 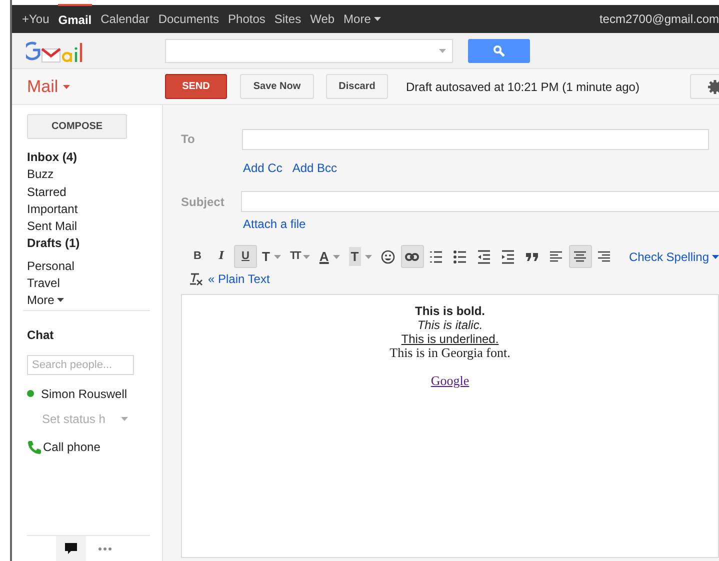 What do you see at coordinates (309, 50) in the screenshot?
I see `search-field` at bounding box center [309, 50].